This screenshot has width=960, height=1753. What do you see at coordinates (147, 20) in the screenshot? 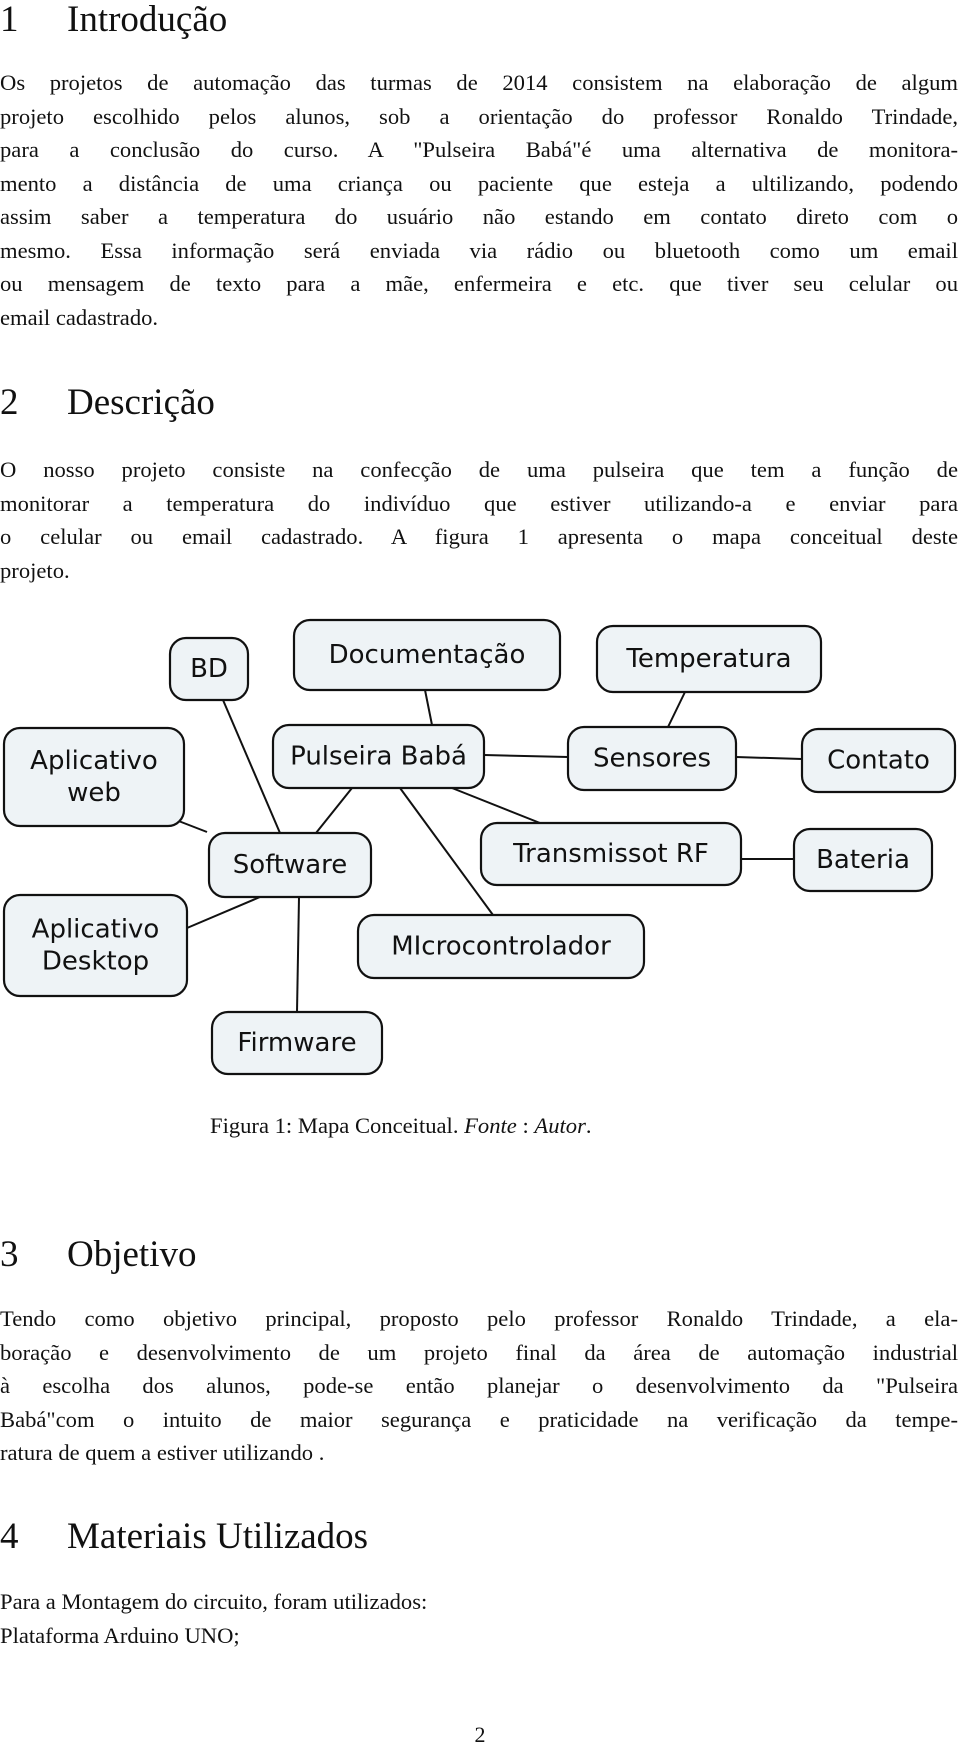
I see `section-title: Introdução` at bounding box center [147, 20].